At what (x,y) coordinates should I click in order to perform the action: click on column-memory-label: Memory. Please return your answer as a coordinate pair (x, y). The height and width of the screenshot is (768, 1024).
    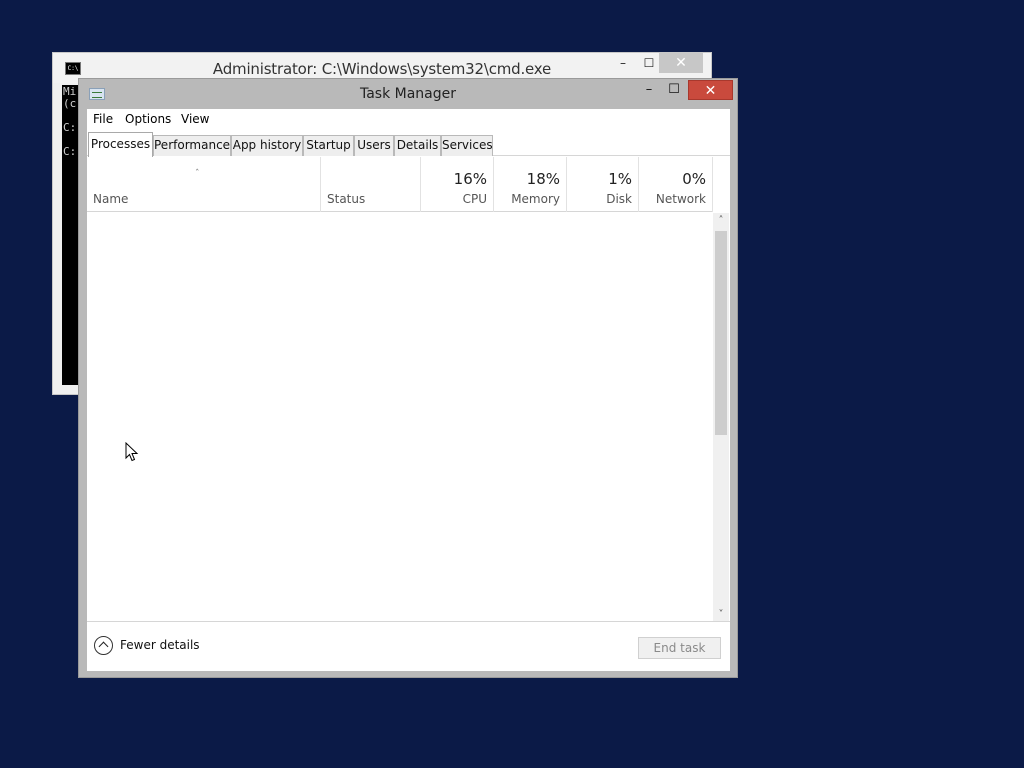
    Looking at the image, I should click on (535, 199).